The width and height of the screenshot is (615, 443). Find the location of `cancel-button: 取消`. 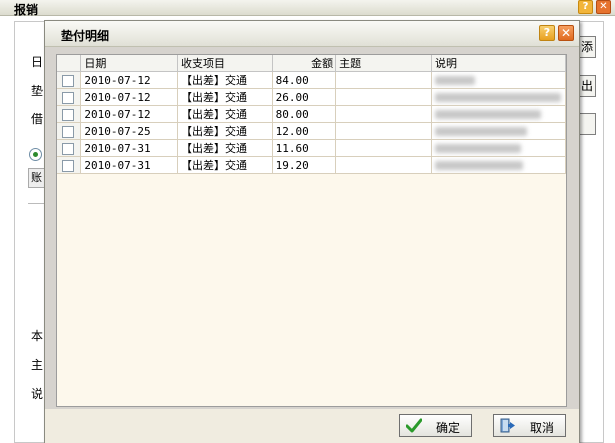

cancel-button: 取消 is located at coordinates (529, 425).